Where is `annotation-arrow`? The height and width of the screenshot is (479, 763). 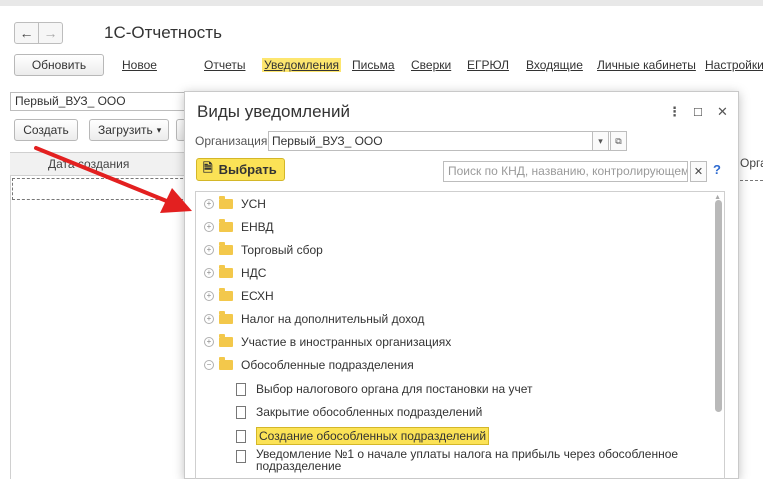 annotation-arrow is located at coordinates (113, 179).